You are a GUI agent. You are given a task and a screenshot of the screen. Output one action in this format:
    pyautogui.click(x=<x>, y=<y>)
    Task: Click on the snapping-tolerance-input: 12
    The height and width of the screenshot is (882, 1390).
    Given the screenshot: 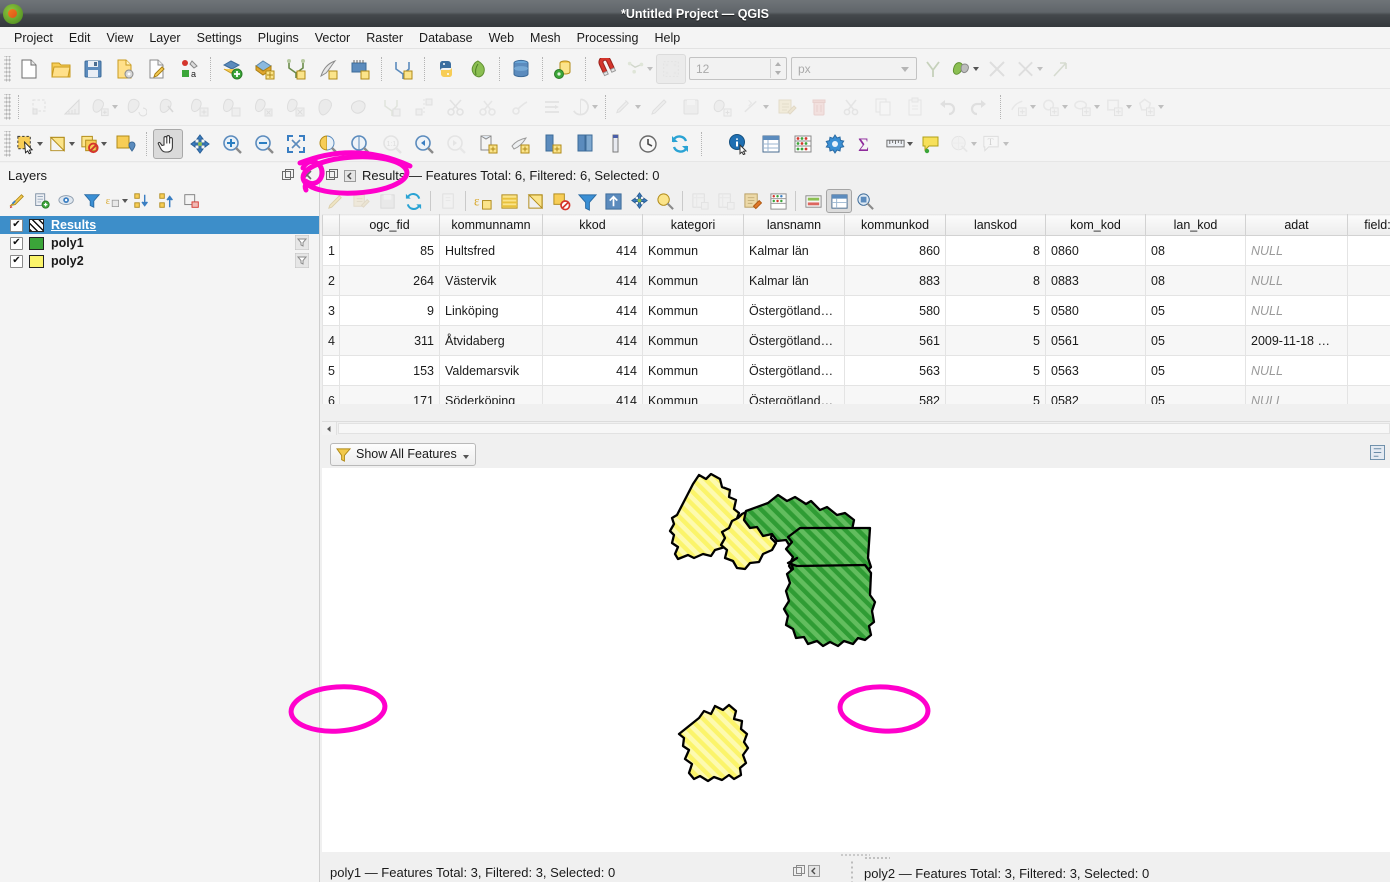 What is the action you would take?
    pyautogui.click(x=738, y=68)
    